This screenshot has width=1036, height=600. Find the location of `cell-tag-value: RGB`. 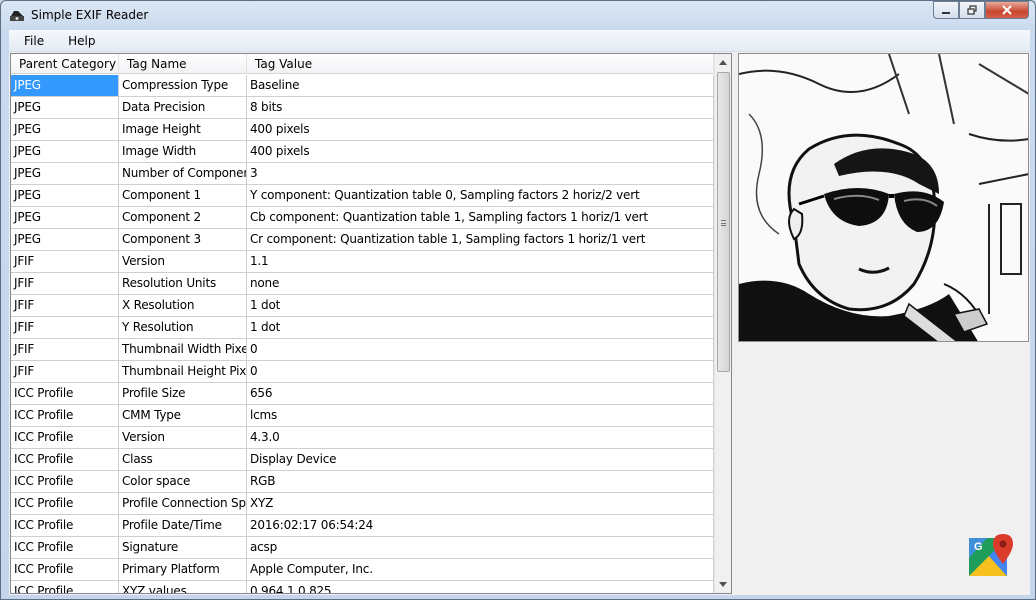

cell-tag-value: RGB is located at coordinates (480, 482).